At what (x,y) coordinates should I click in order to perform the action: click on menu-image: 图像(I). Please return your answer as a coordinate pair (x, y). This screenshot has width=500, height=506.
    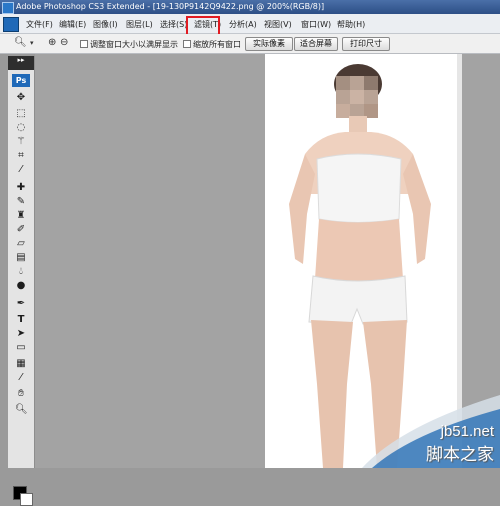
    Looking at the image, I should click on (105, 24).